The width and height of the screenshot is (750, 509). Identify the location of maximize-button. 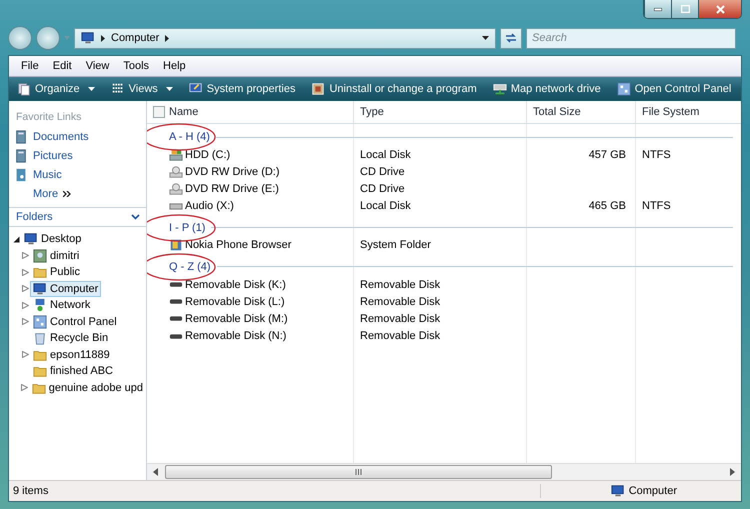
(684, 9).